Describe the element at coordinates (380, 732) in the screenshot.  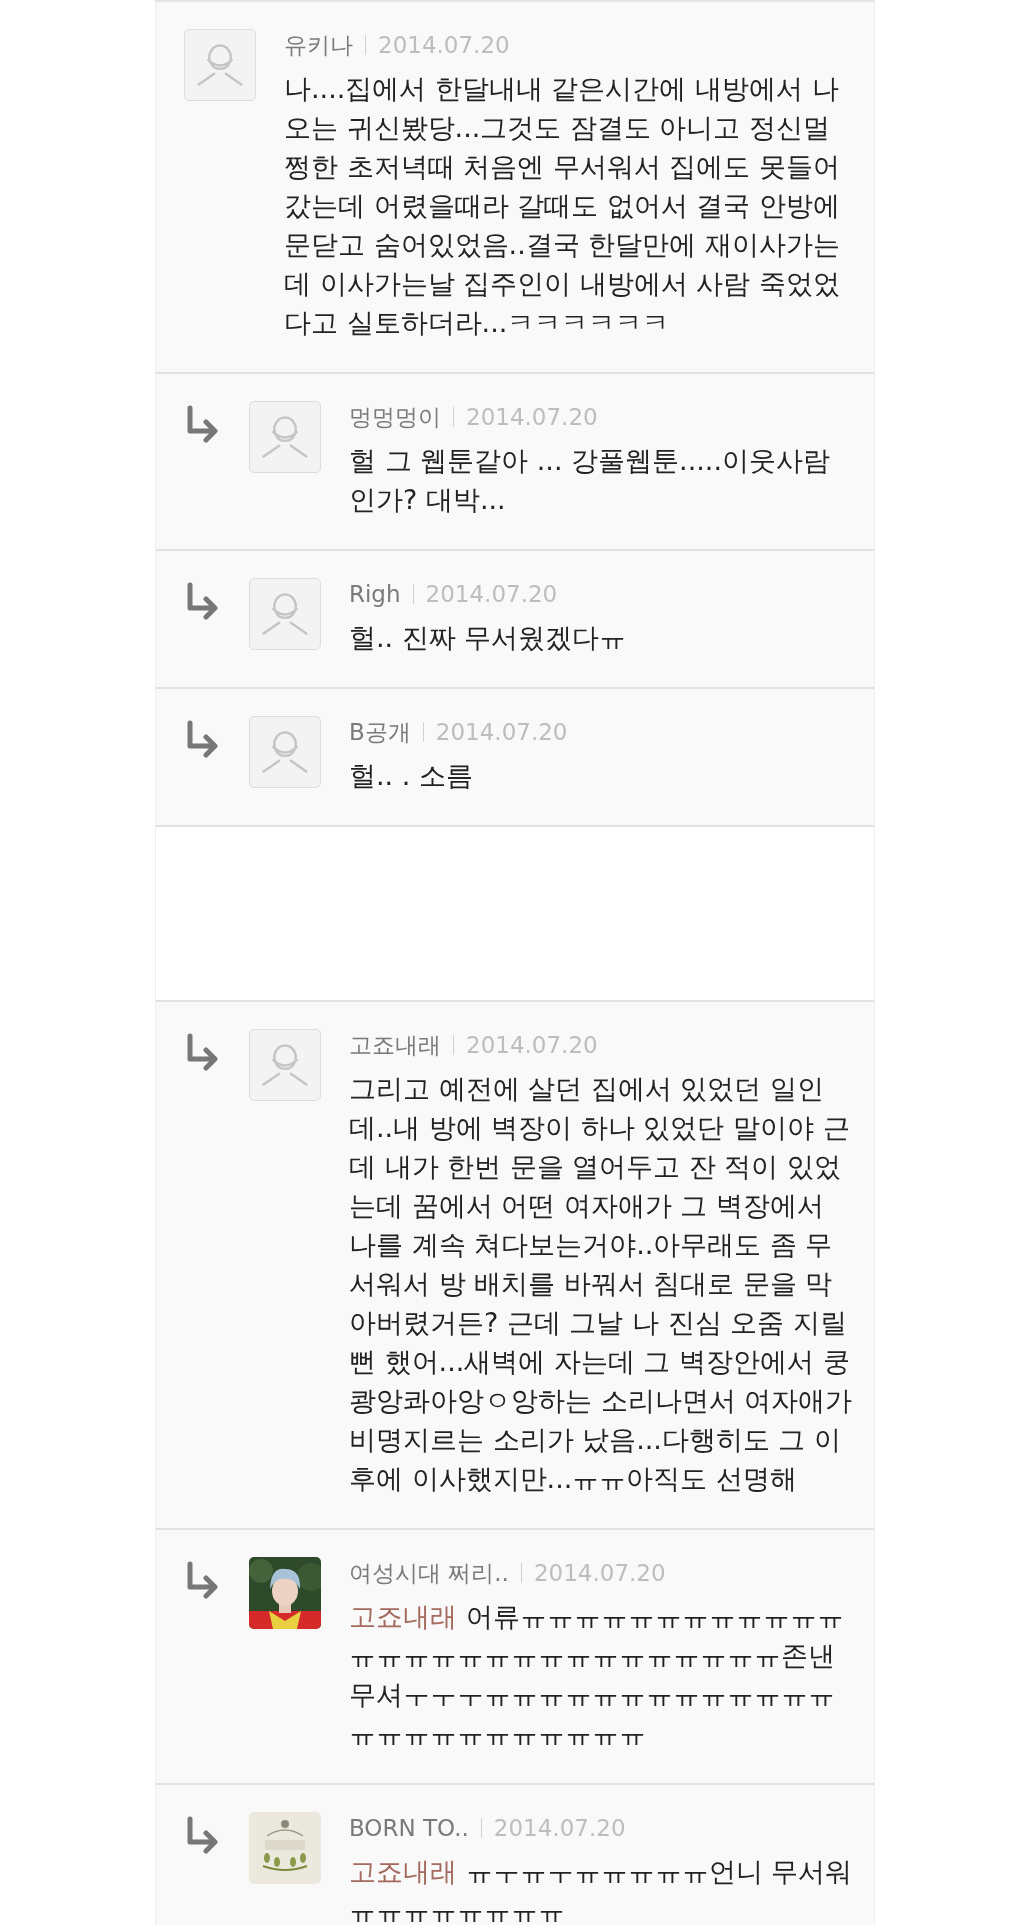
I see `author-name: B공개` at that location.